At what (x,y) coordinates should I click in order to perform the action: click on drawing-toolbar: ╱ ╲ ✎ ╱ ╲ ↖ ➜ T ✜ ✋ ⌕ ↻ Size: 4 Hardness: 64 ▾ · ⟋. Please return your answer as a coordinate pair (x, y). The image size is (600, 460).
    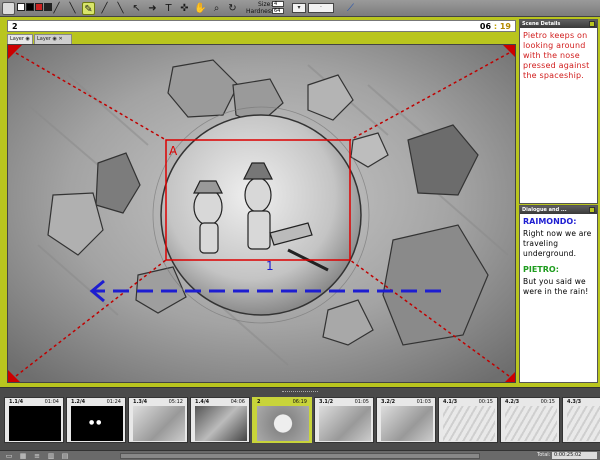
    Looking at the image, I should click on (300, 8).